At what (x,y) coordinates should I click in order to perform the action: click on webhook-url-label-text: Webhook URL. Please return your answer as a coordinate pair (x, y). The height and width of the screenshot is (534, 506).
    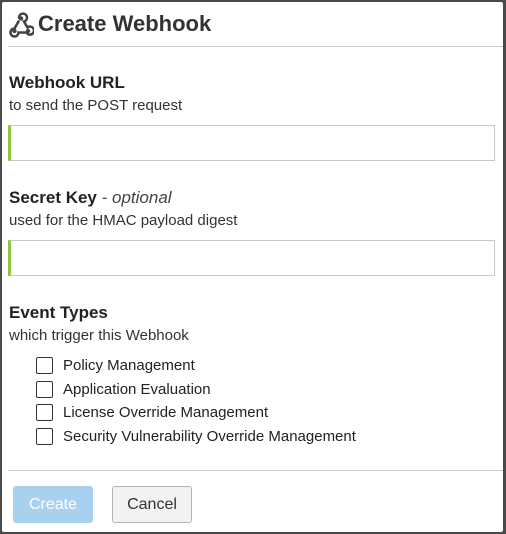
    Looking at the image, I should click on (67, 82).